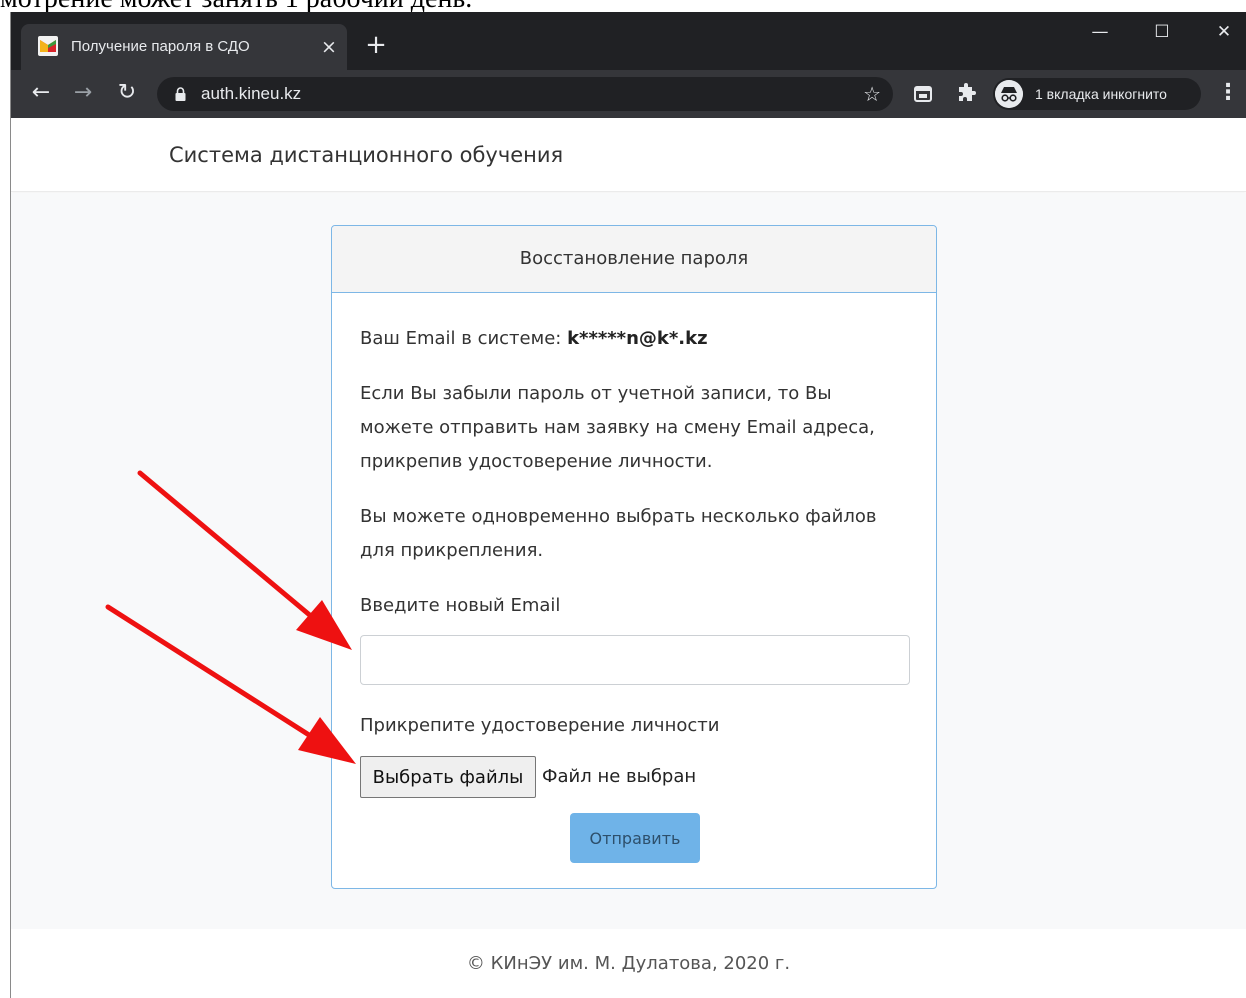 This screenshot has width=1246, height=998. Describe the element at coordinates (637, 338) in the screenshot. I see `current-email-value: k*****n@k*.kz` at that location.